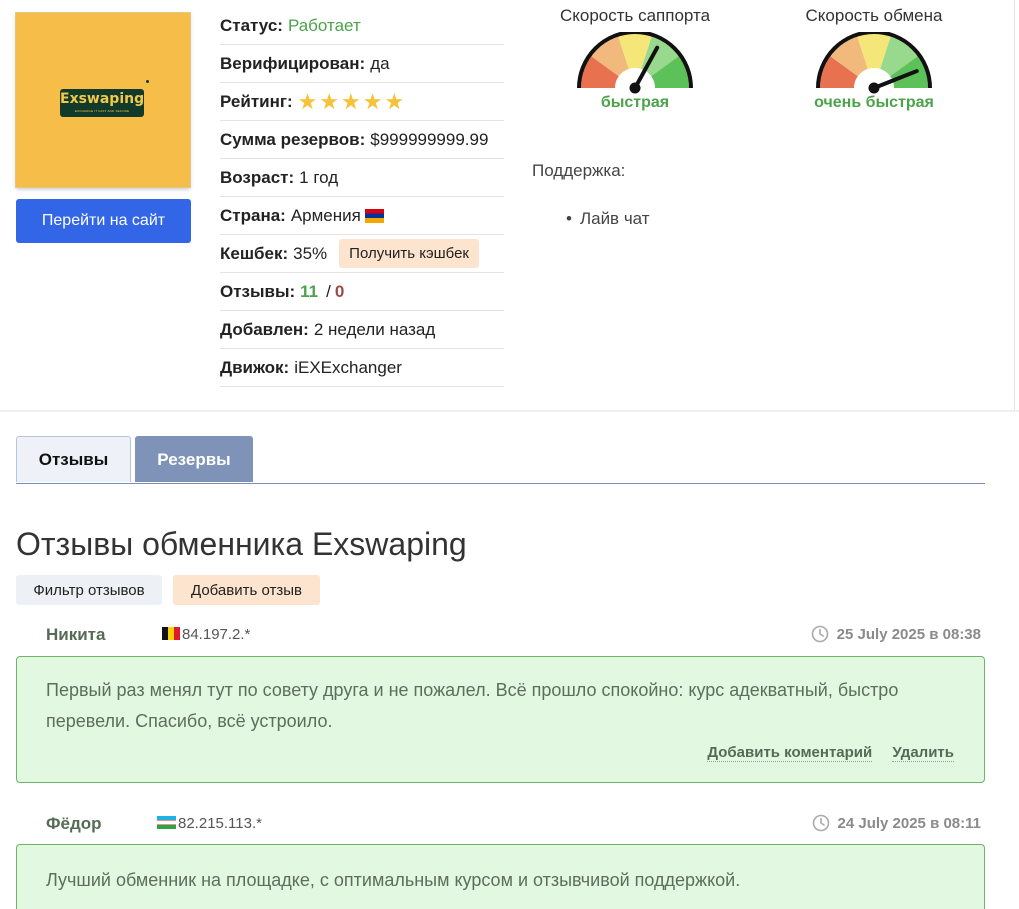  I want to click on review-actions: Добавить коментарий Удалить, so click(822, 753).